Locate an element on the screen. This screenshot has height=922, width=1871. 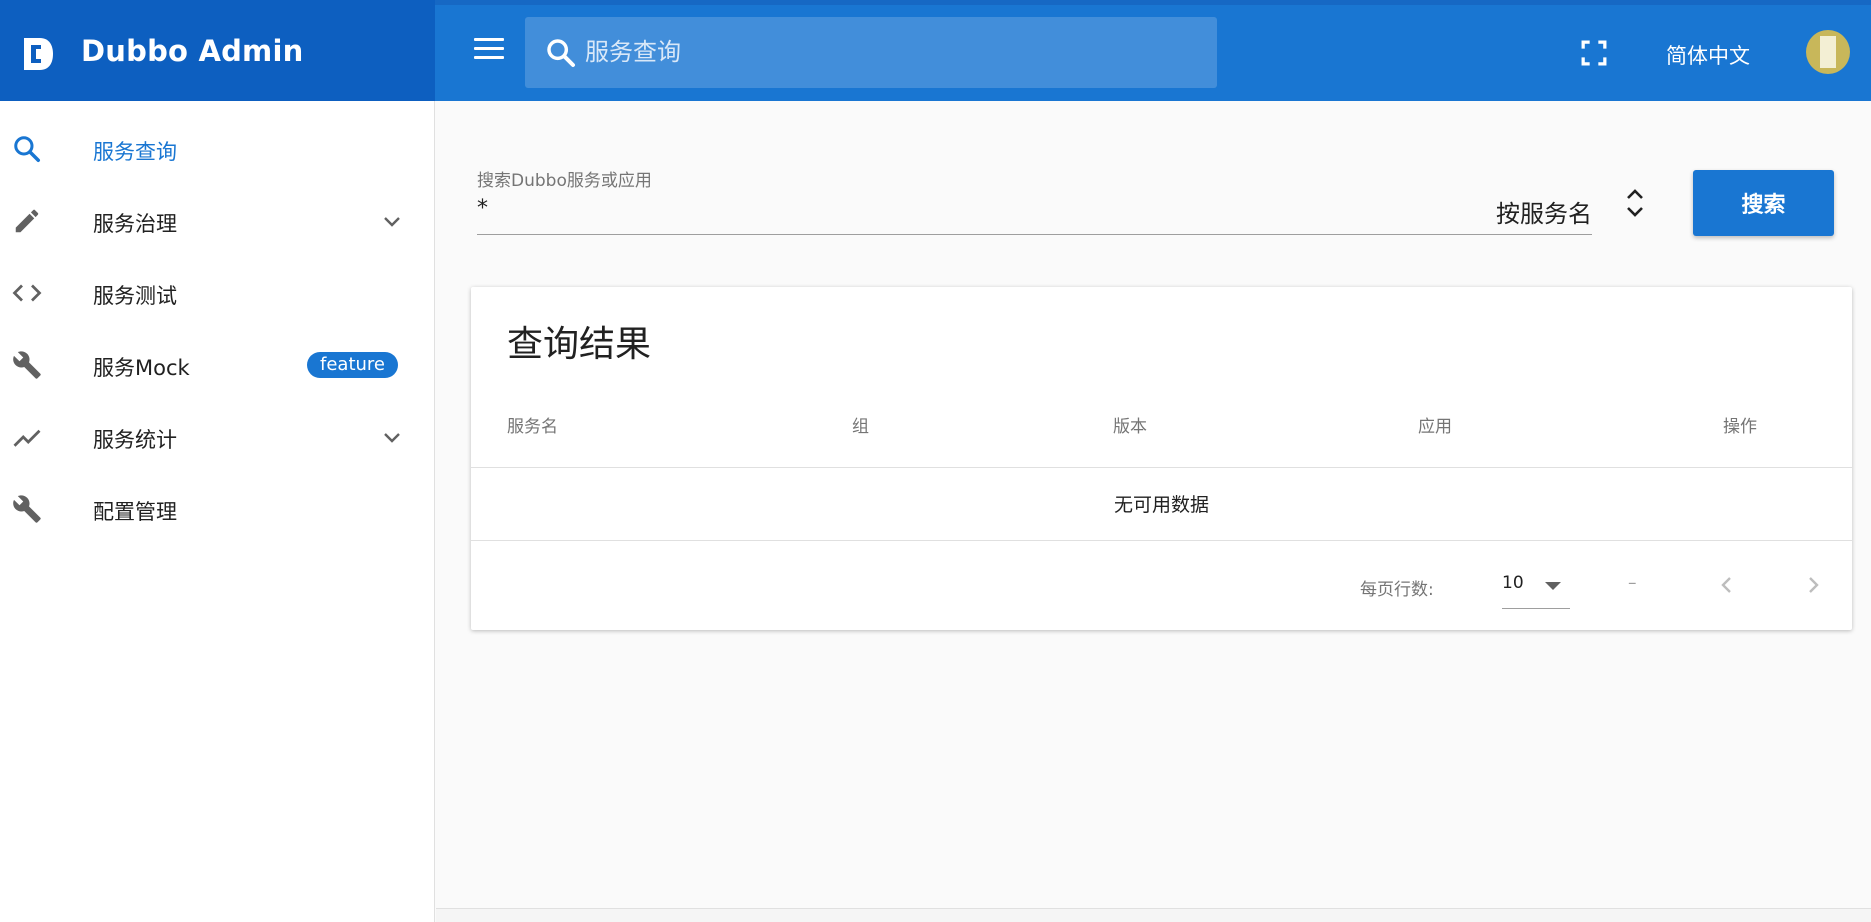
chevron-right-icon is located at coordinates (1813, 585).